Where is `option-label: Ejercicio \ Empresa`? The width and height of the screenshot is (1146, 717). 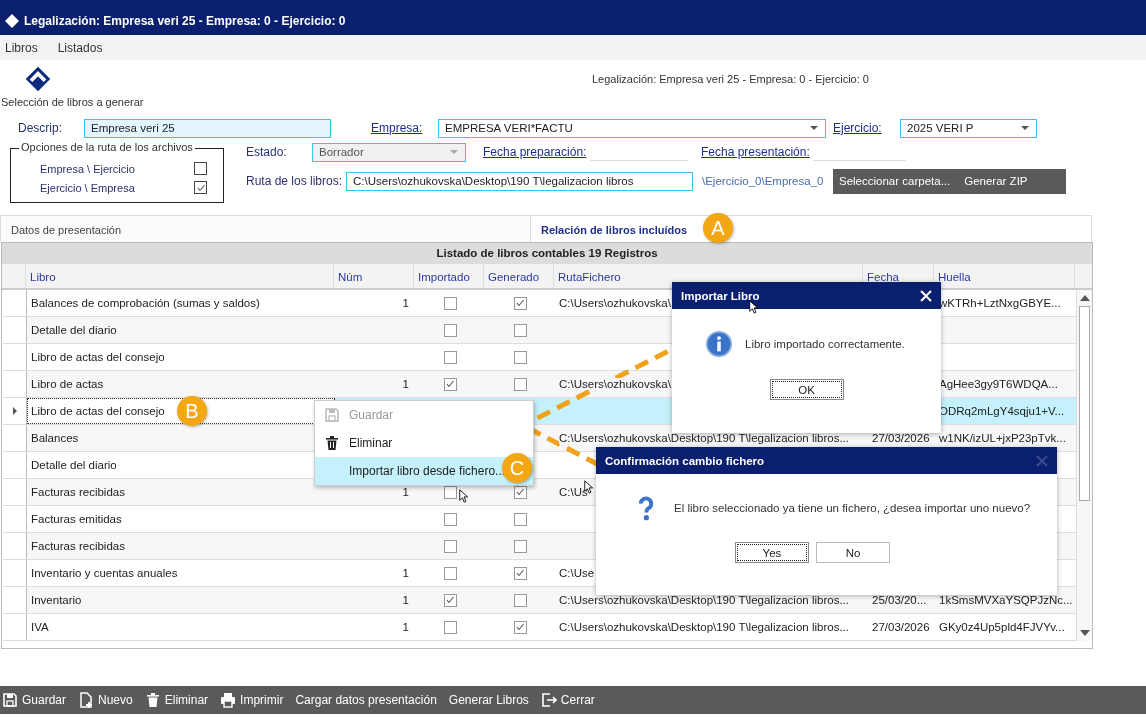
option-label: Ejercicio \ Empresa is located at coordinates (87, 187).